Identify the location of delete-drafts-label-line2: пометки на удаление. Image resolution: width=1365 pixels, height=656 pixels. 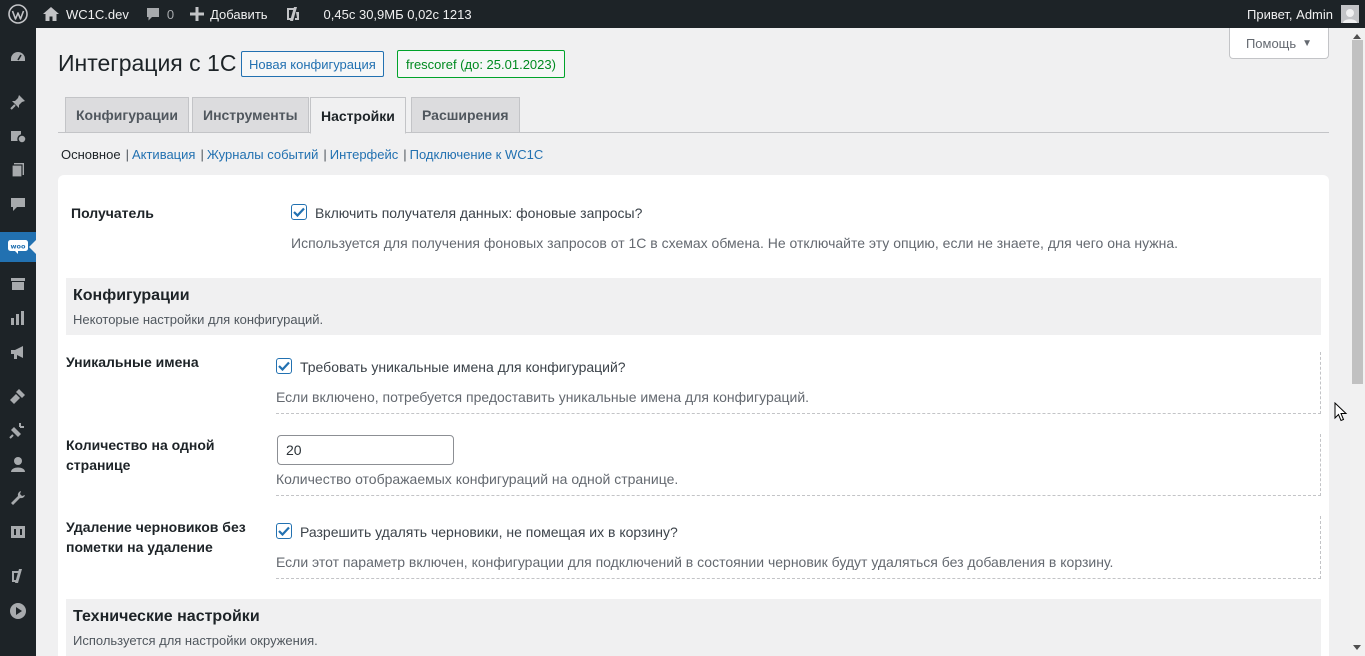
(139, 547).